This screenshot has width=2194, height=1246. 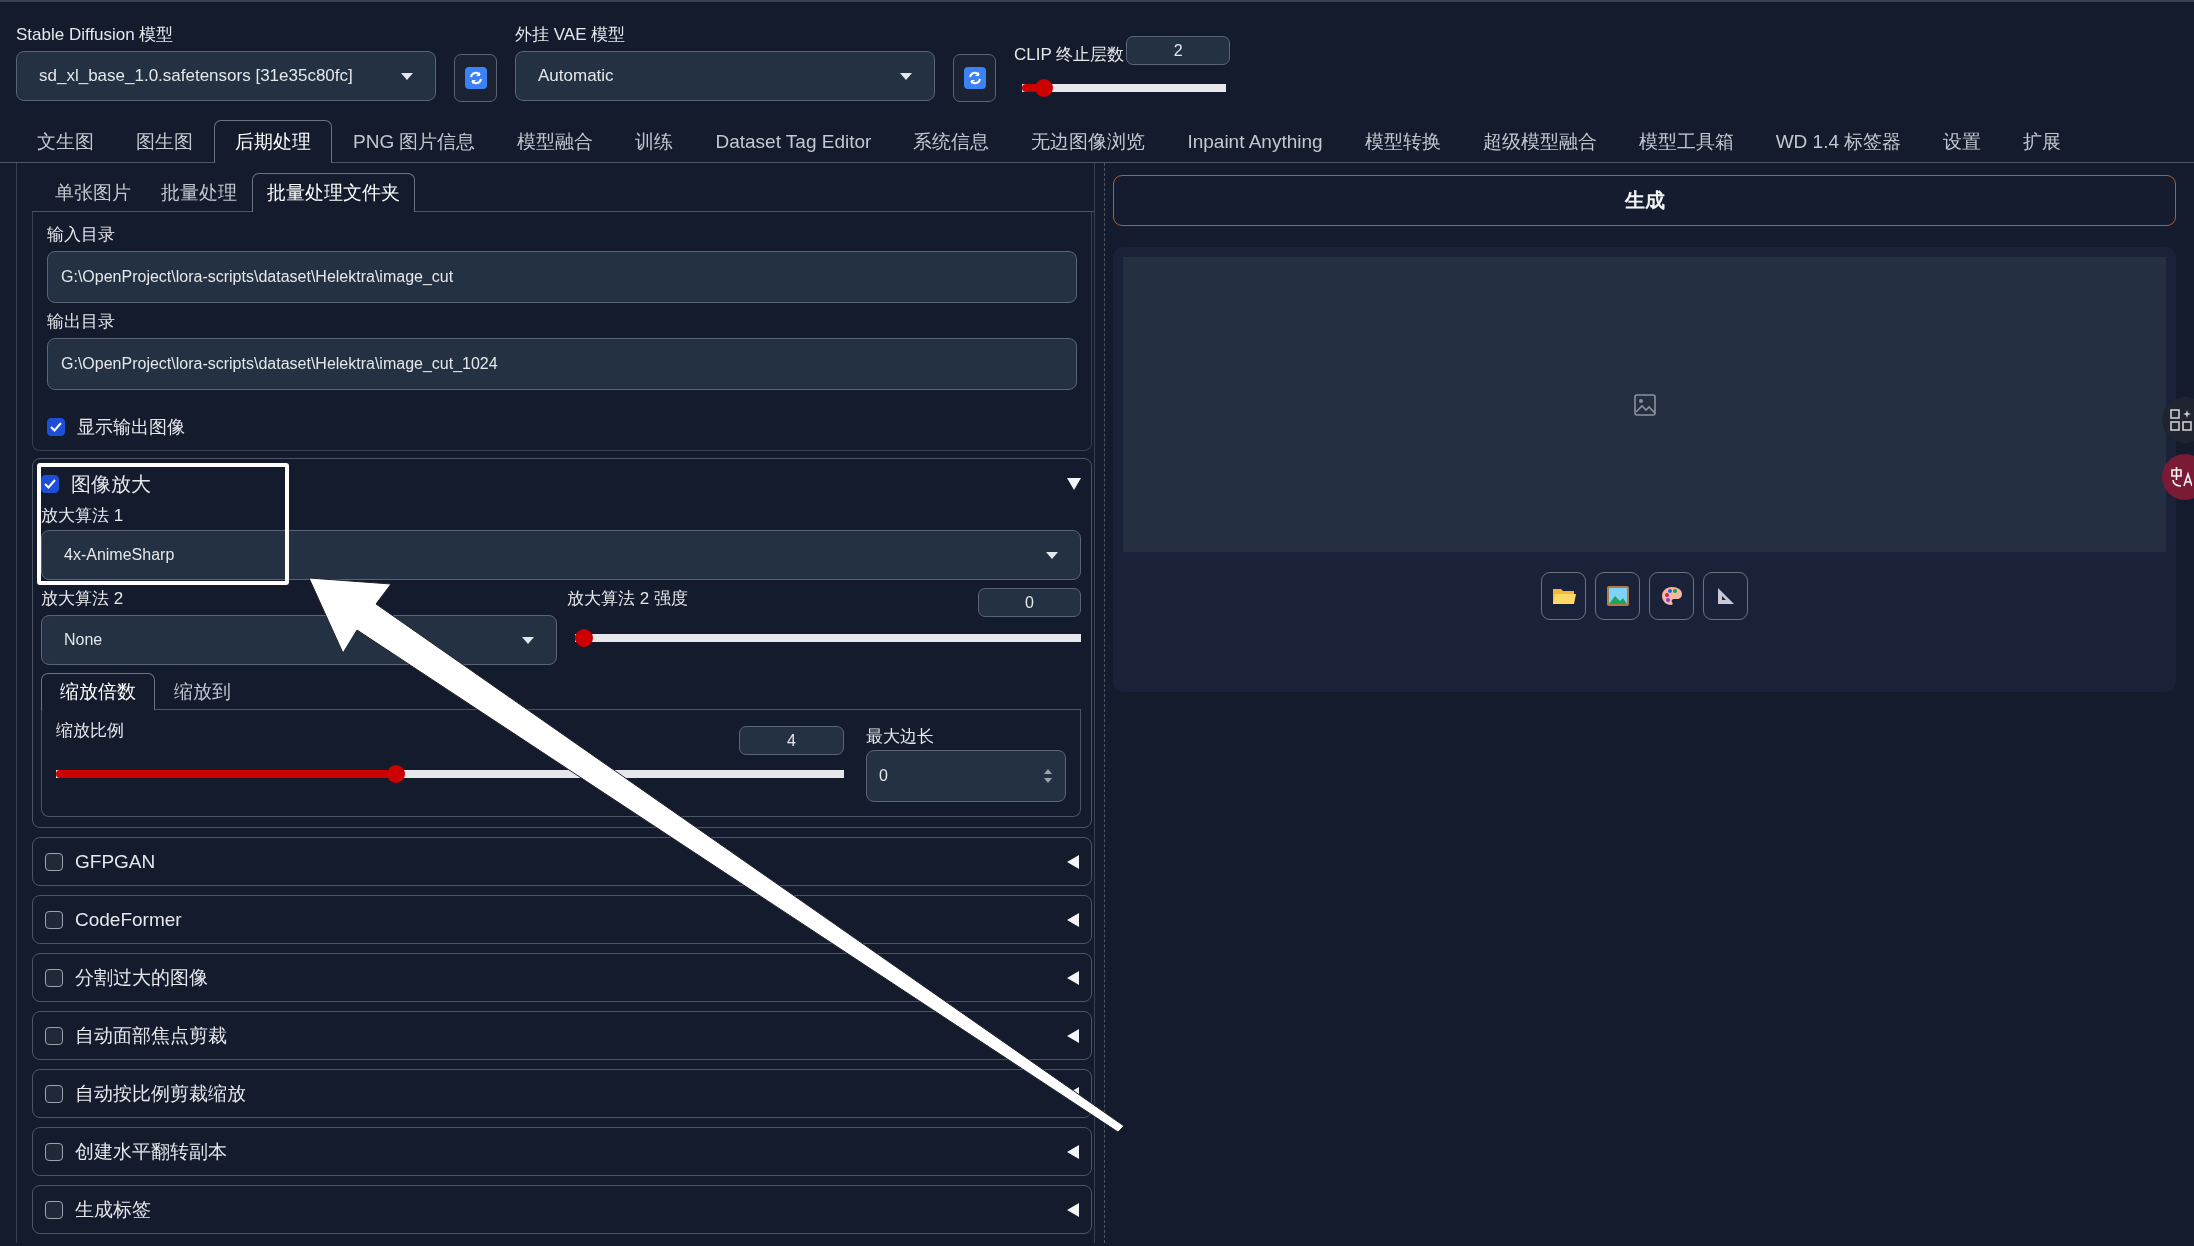 I want to click on field-label: 缩放比例, so click(x=90, y=731).